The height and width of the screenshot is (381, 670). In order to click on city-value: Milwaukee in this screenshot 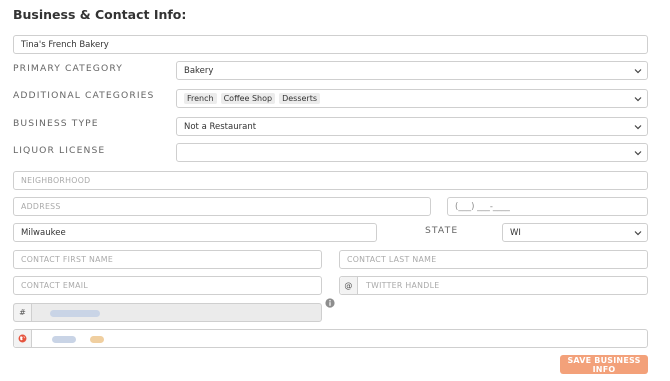, I will do `click(43, 232)`.